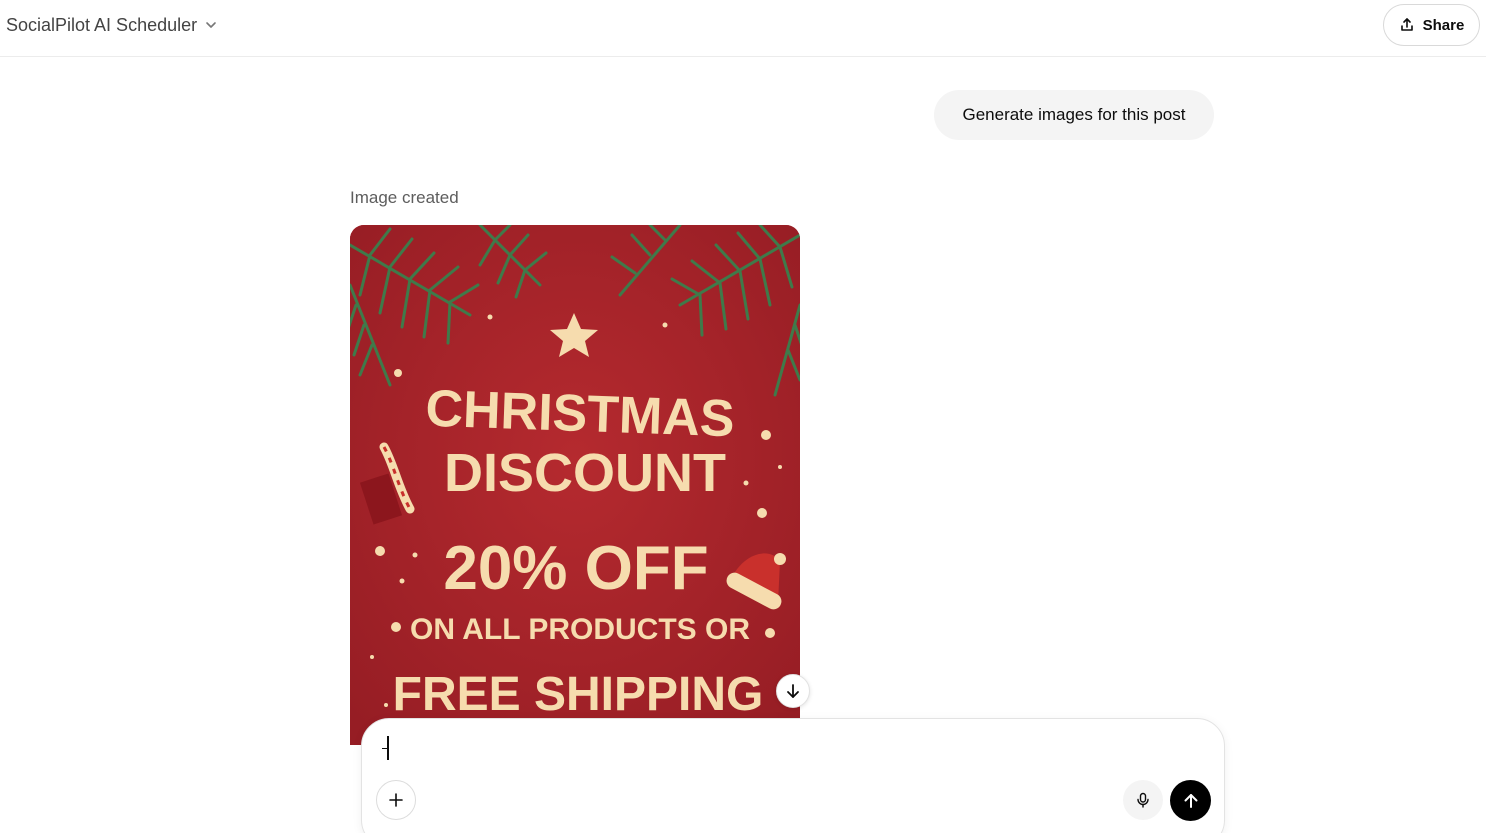 The image size is (1486, 833). I want to click on poster-line-4: ON ALL PRODUCTS OR, so click(580, 629).